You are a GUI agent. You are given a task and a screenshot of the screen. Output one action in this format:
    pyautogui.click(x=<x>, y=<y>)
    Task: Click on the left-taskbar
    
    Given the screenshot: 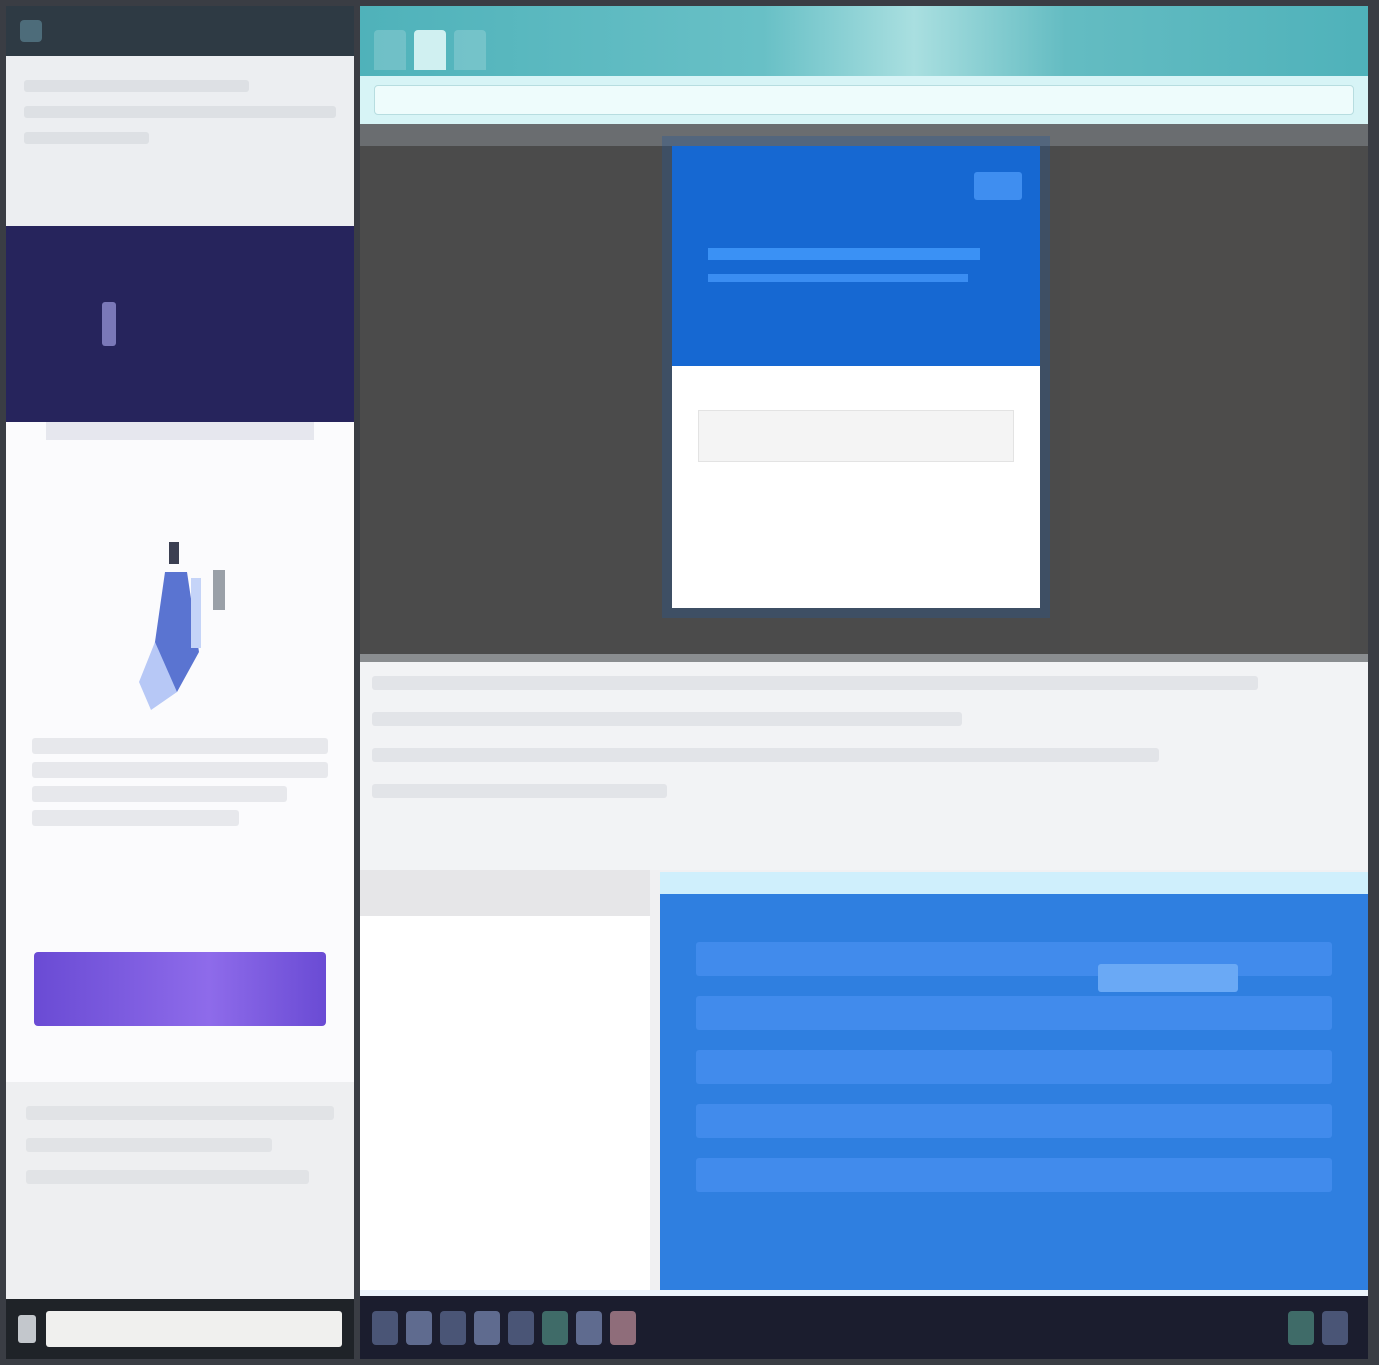 What is the action you would take?
    pyautogui.click(x=180, y=1329)
    